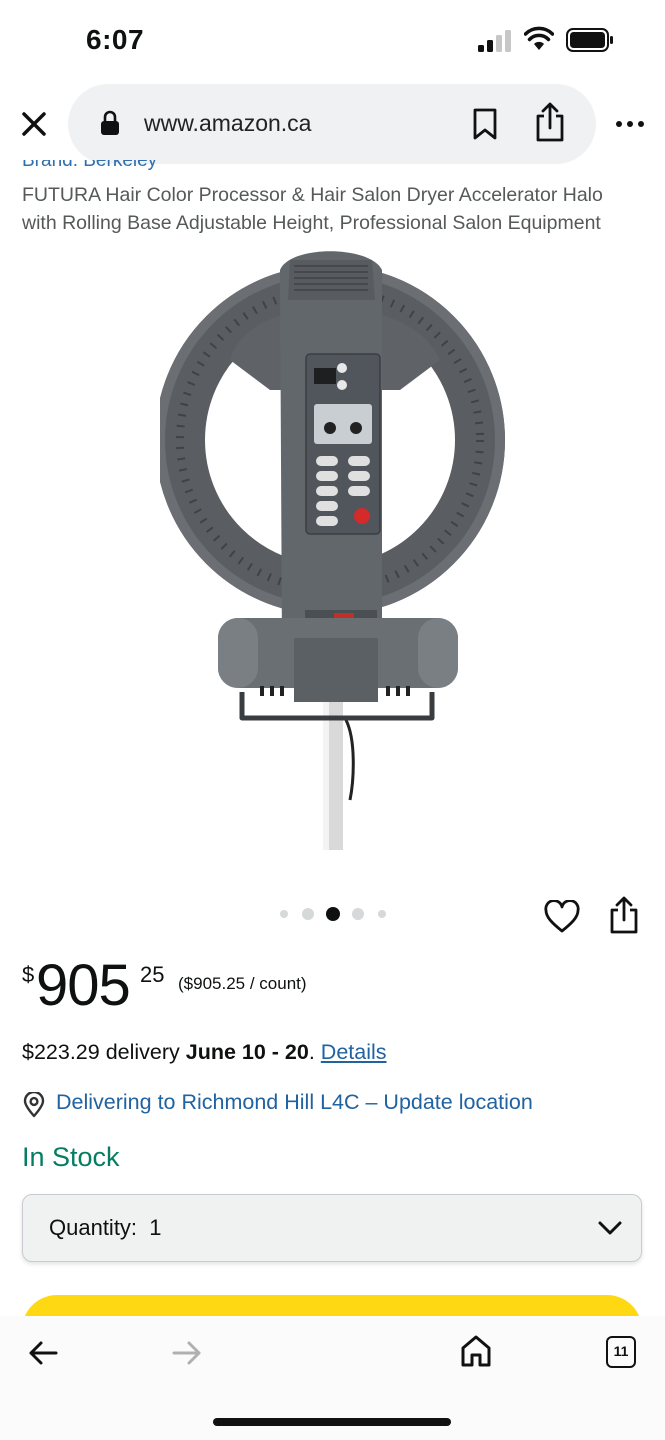 The image size is (665, 1440). Describe the element at coordinates (155, 1227) in the screenshot. I see `quantity-value: 1` at that location.